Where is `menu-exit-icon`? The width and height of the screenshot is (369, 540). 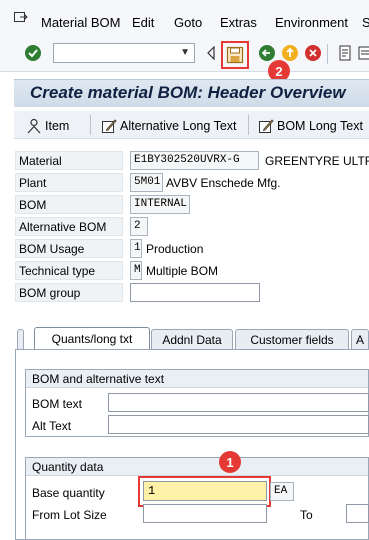 menu-exit-icon is located at coordinates (21, 18).